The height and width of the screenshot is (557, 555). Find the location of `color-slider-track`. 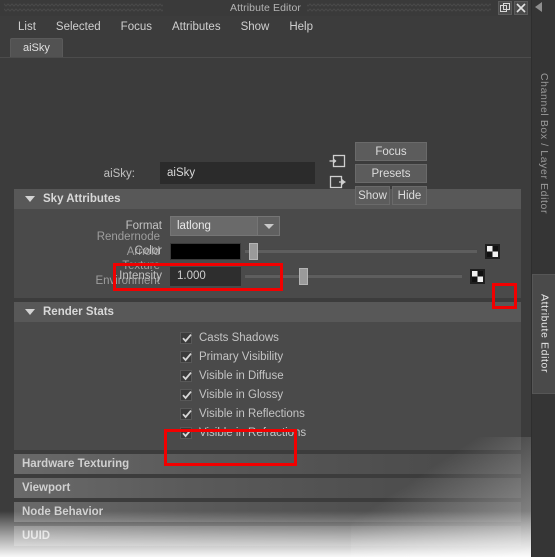

color-slider-track is located at coordinates (361, 251).